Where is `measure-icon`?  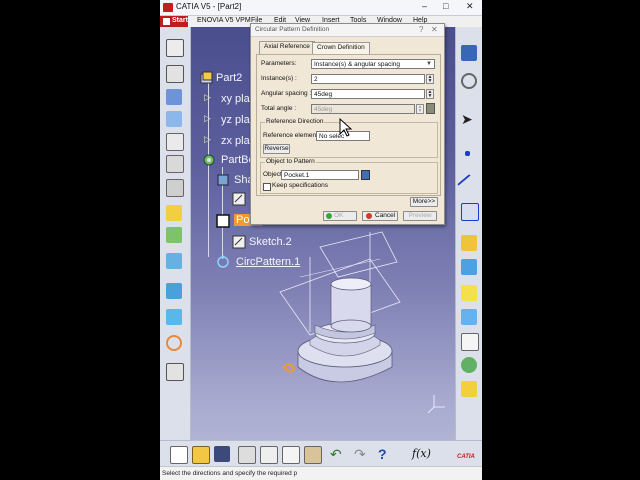 measure-icon is located at coordinates (469, 53).